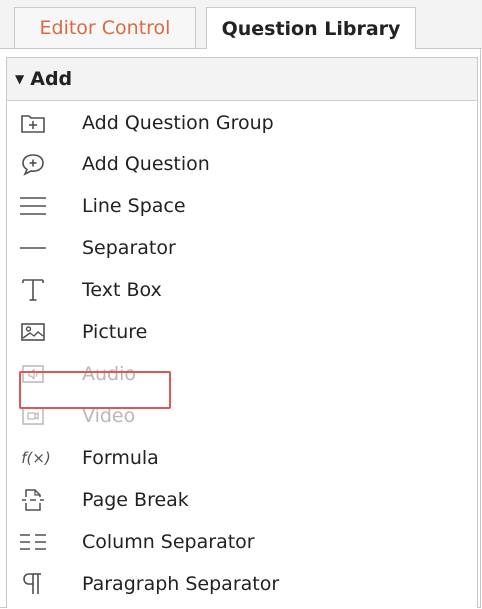 Image resolution: width=482 pixels, height=609 pixels. What do you see at coordinates (242, 458) in the screenshot?
I see `item-formula: f(×) Formula` at bounding box center [242, 458].